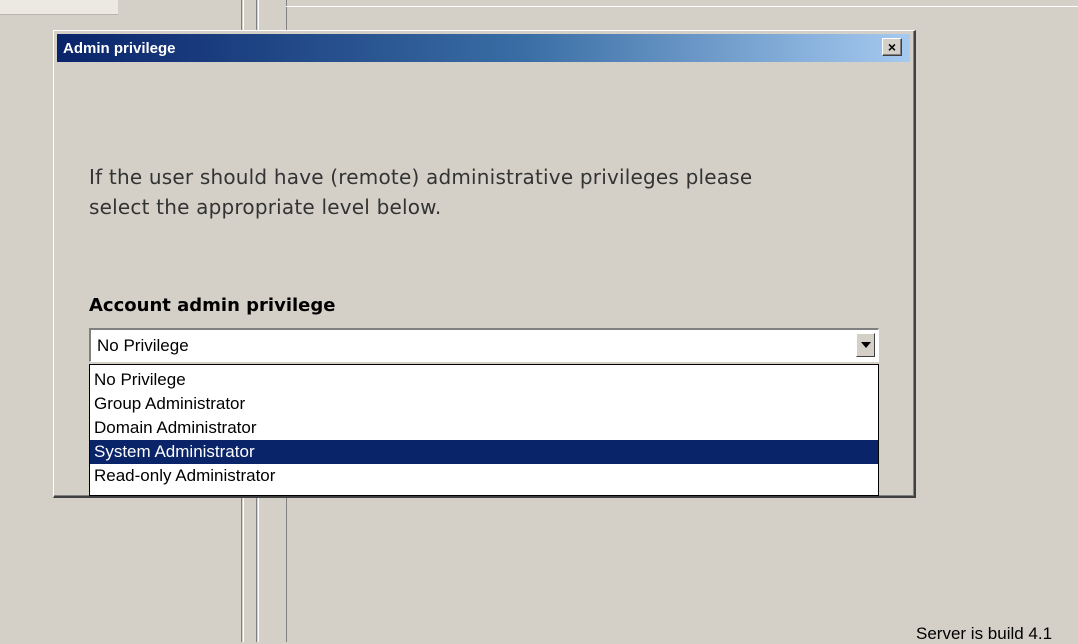 The height and width of the screenshot is (644, 1078). Describe the element at coordinates (484, 452) in the screenshot. I see `dropdown-option-highlighted: System Administrator` at that location.